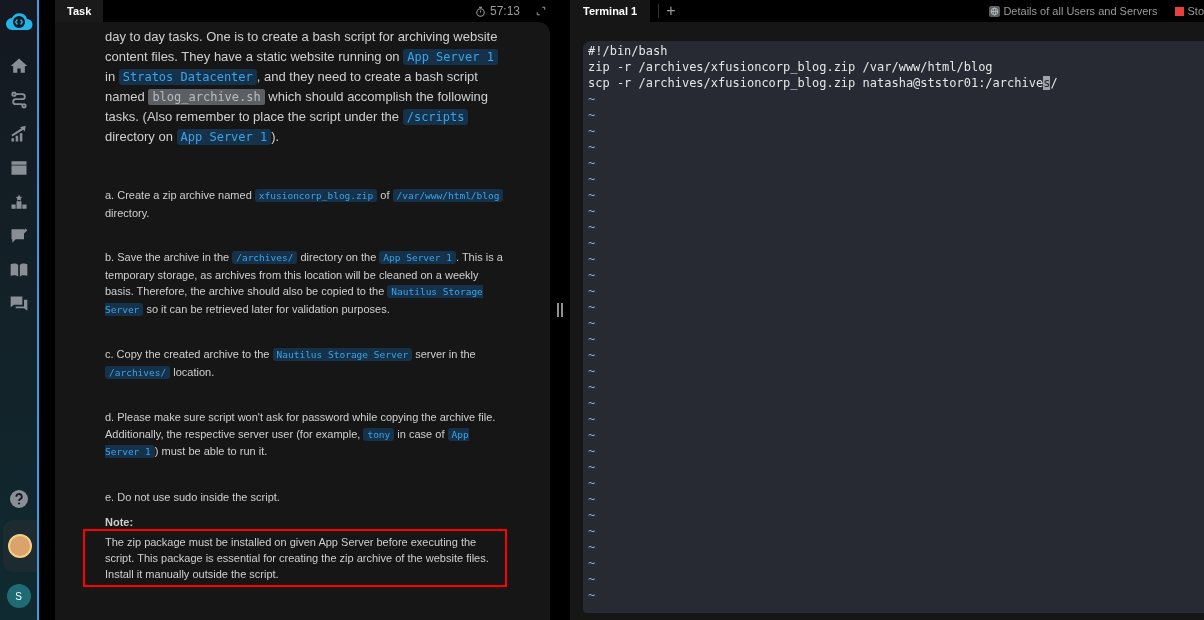 The height and width of the screenshot is (620, 1204). Describe the element at coordinates (560, 310) in the screenshot. I see `resize-handle` at that location.